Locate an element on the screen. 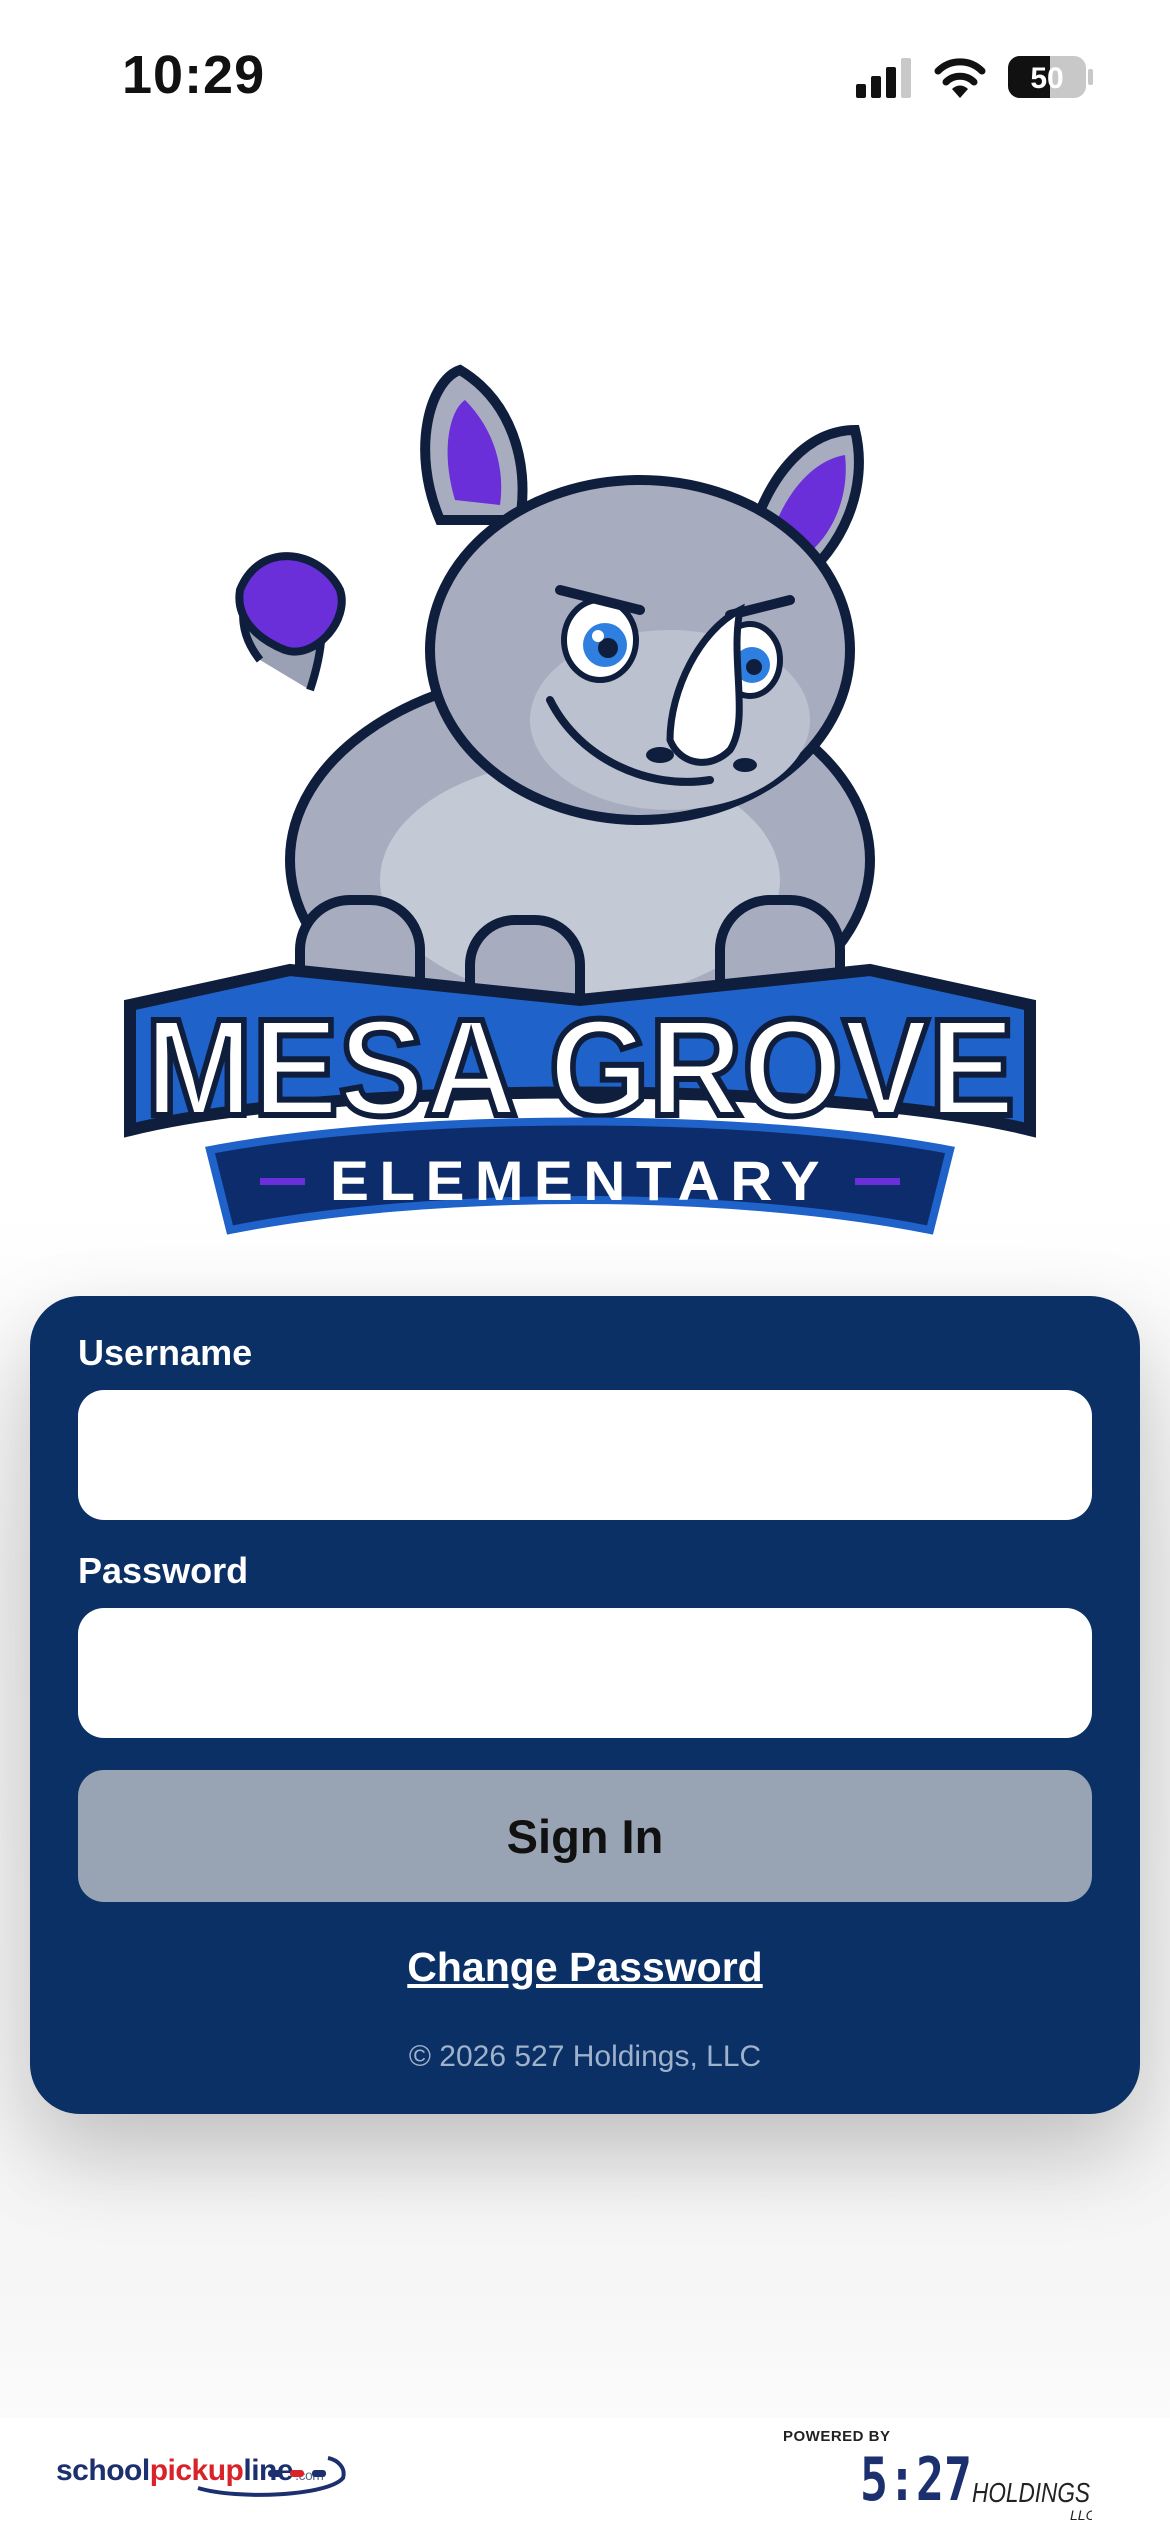  username-label: Username is located at coordinates (165, 1352).